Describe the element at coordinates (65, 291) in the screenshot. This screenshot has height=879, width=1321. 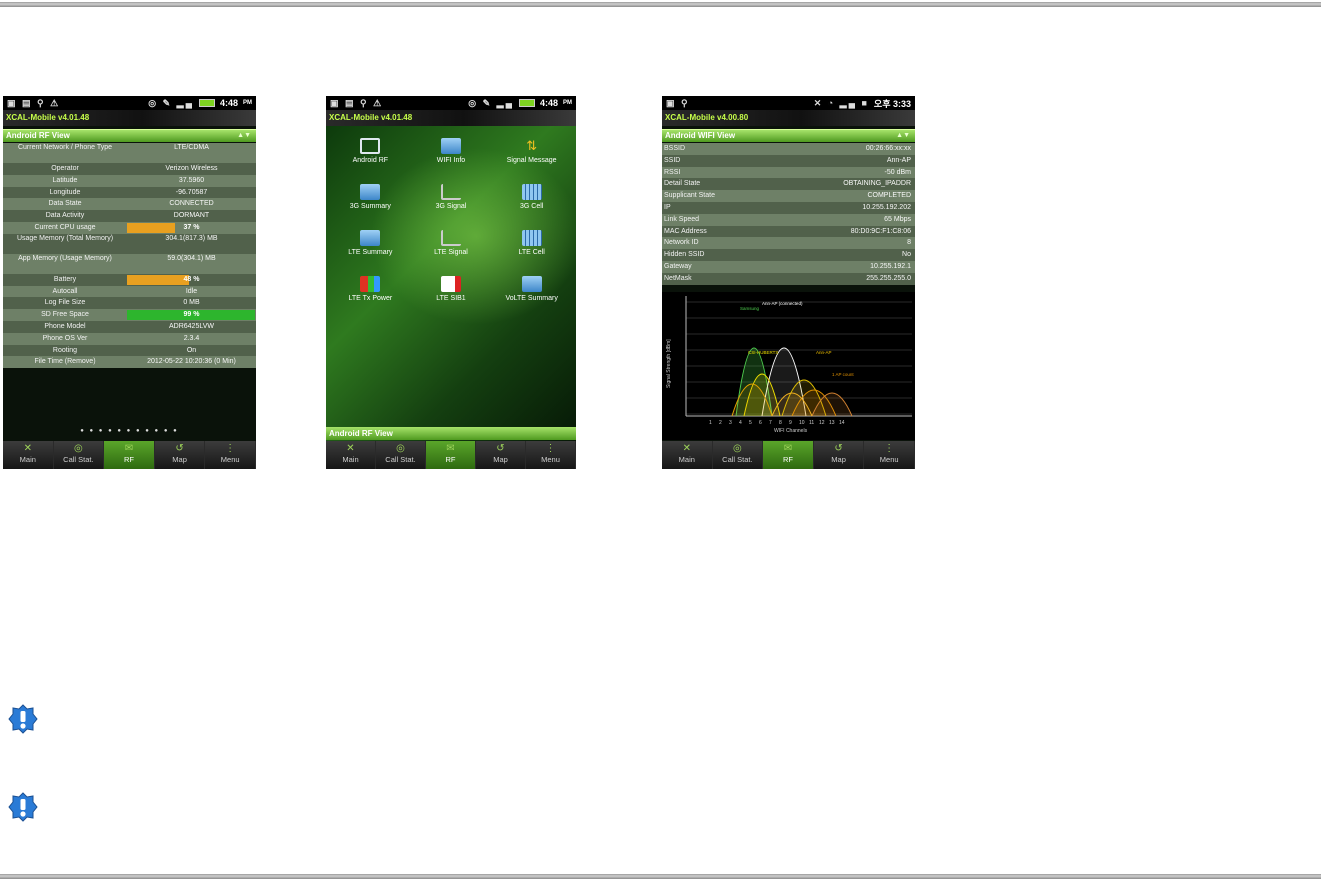
I see `row-key: Autocall` at that location.